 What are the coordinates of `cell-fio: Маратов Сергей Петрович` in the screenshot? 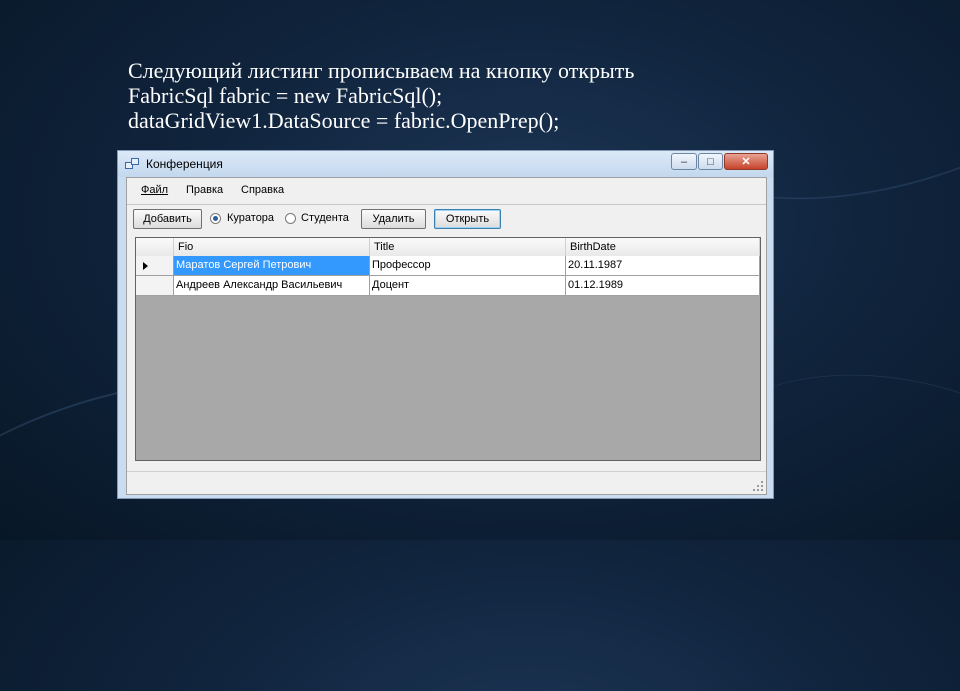 It's located at (272, 265).